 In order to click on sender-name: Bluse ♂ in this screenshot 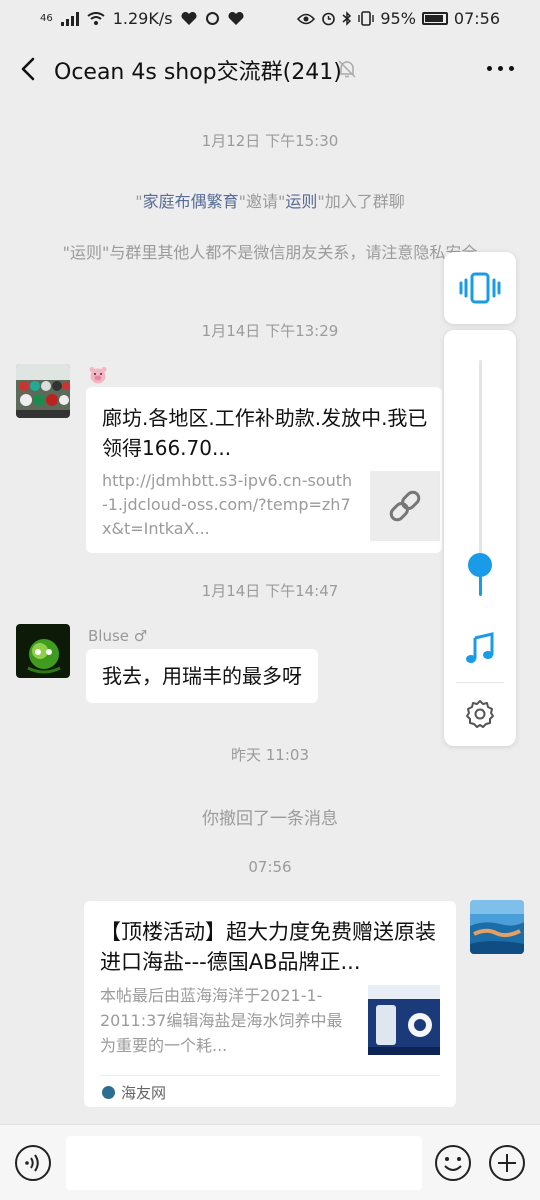, I will do `click(118, 636)`.